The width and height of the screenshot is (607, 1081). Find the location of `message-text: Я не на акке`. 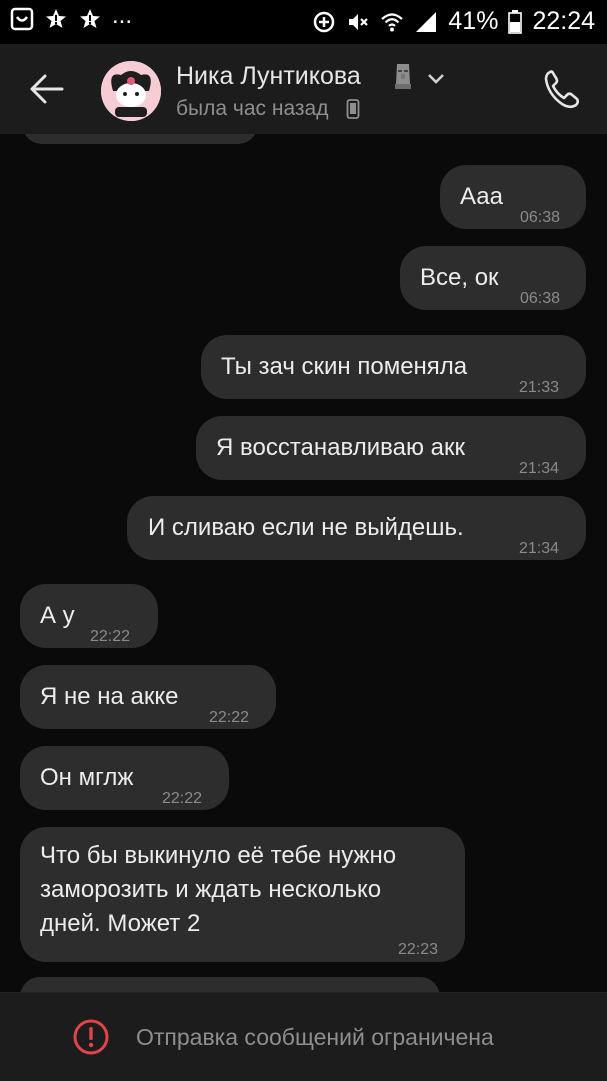

message-text: Я не на акке is located at coordinates (109, 696).